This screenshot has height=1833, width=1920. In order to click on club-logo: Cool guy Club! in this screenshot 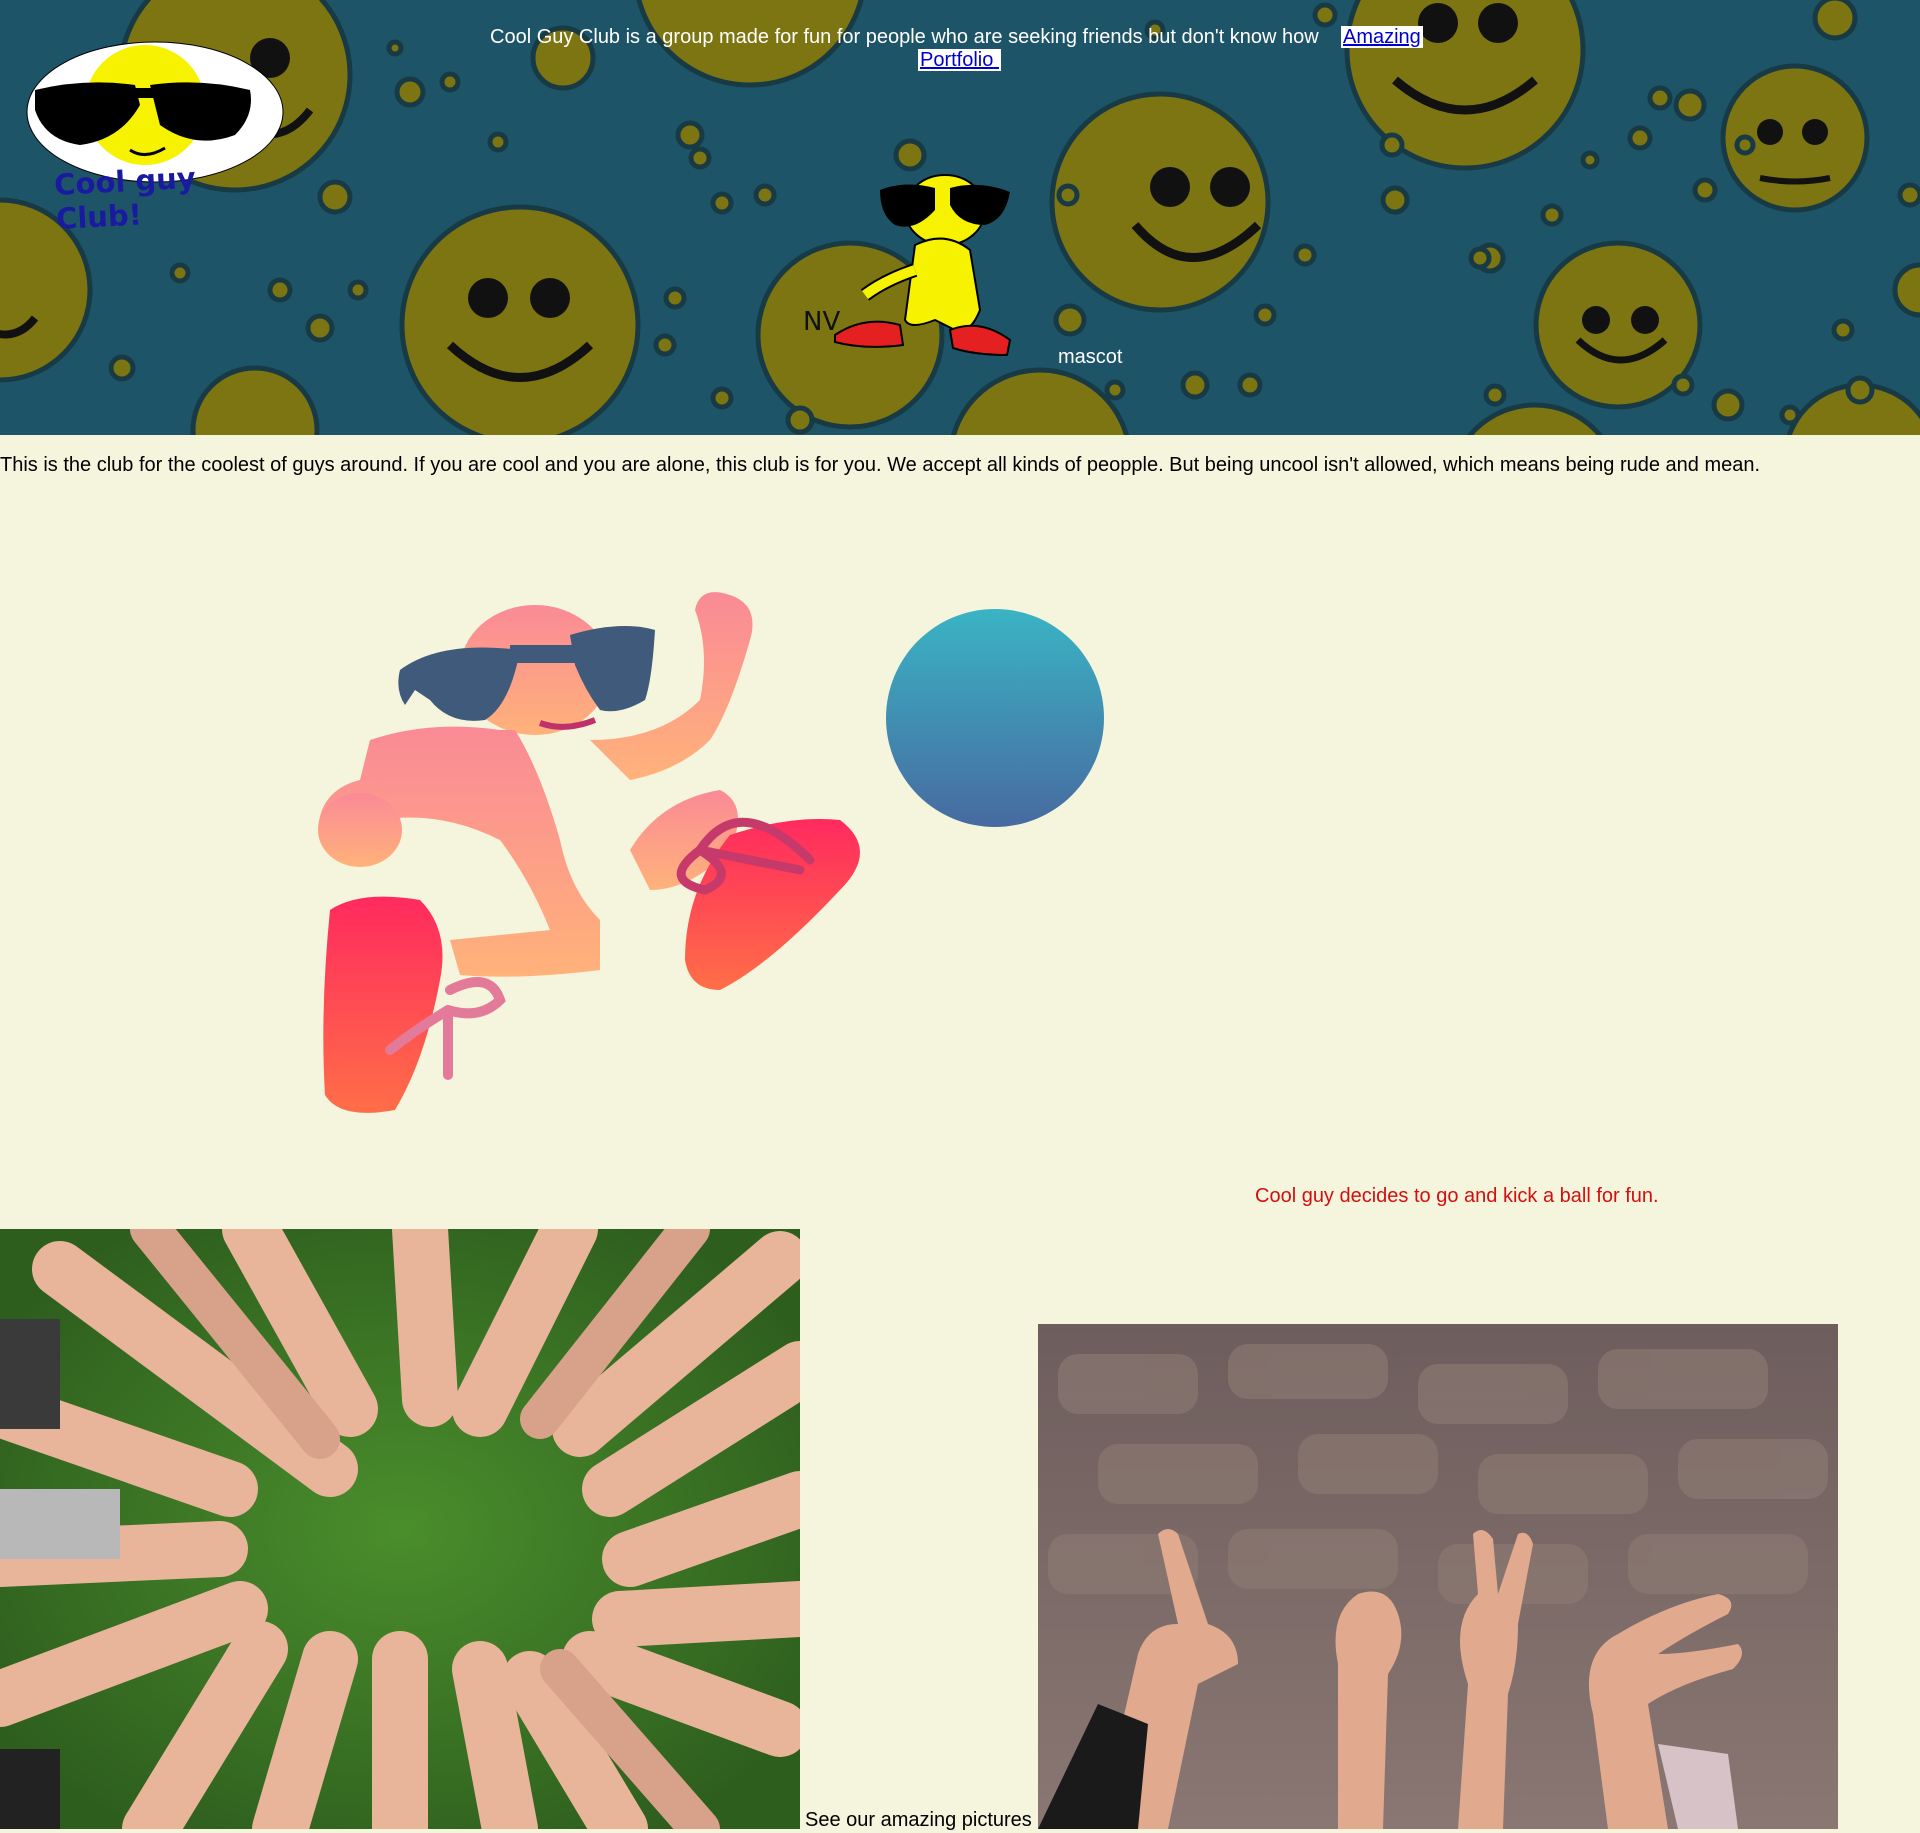, I will do `click(155, 138)`.